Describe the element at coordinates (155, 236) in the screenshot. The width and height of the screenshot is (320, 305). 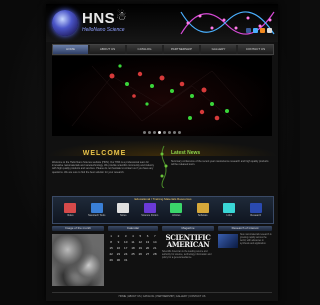
I see `calendar-day: 7` at that location.